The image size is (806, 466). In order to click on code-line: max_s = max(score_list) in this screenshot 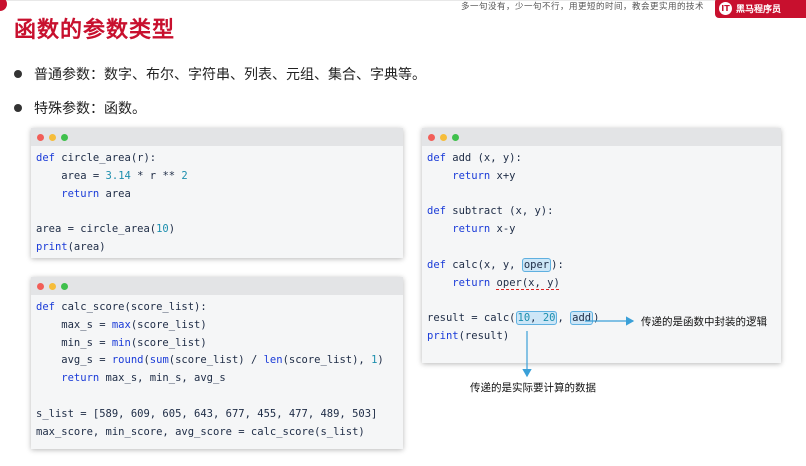, I will do `click(121, 324)`.